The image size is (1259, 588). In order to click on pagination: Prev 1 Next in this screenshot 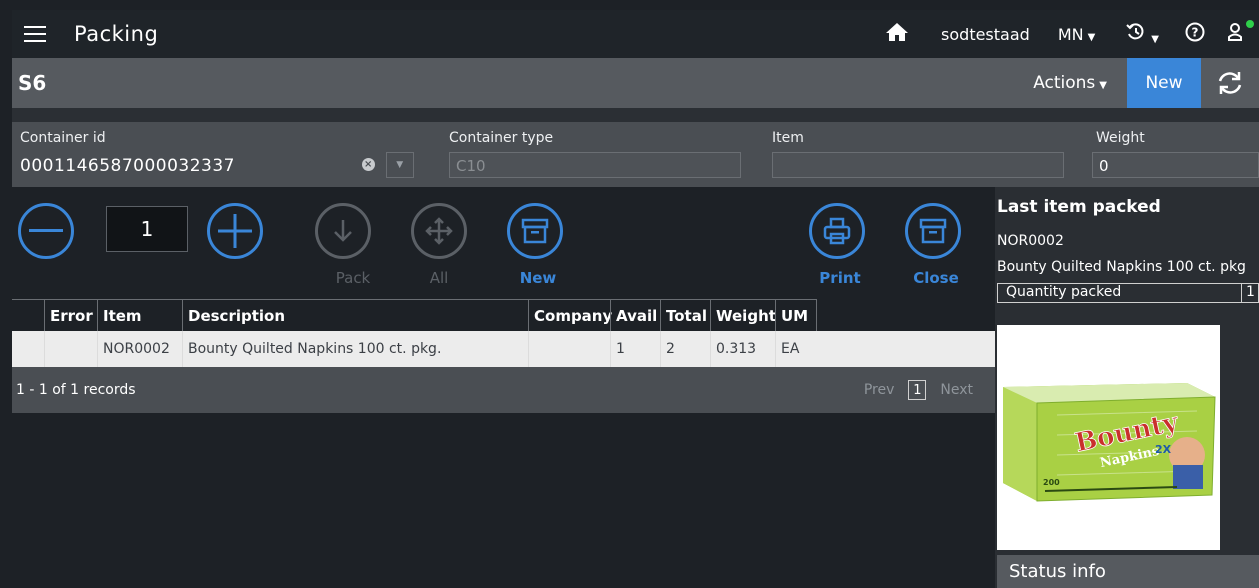, I will do `click(918, 390)`.